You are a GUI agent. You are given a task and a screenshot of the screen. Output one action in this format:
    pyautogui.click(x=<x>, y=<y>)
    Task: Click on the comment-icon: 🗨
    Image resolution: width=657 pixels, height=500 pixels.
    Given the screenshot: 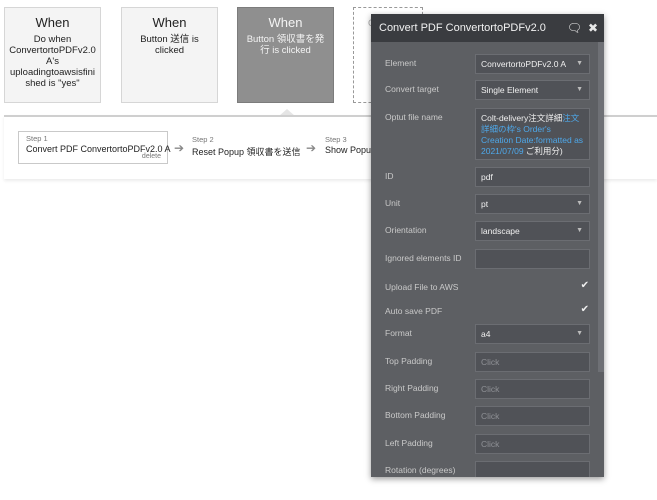 What is the action you would take?
    pyautogui.click(x=574, y=28)
    